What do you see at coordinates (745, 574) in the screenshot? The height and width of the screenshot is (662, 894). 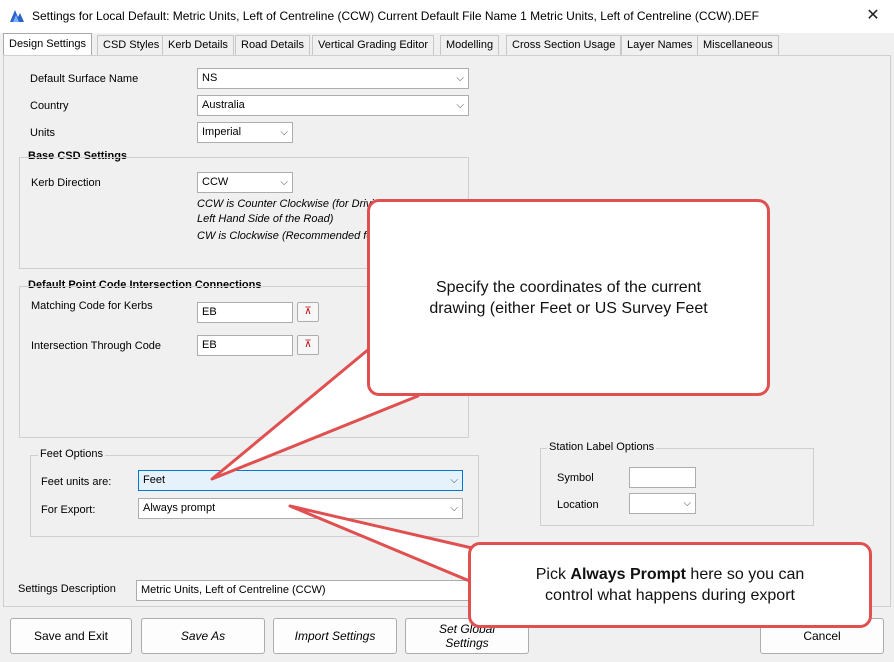 I see `export-callout-post: here so you can` at bounding box center [745, 574].